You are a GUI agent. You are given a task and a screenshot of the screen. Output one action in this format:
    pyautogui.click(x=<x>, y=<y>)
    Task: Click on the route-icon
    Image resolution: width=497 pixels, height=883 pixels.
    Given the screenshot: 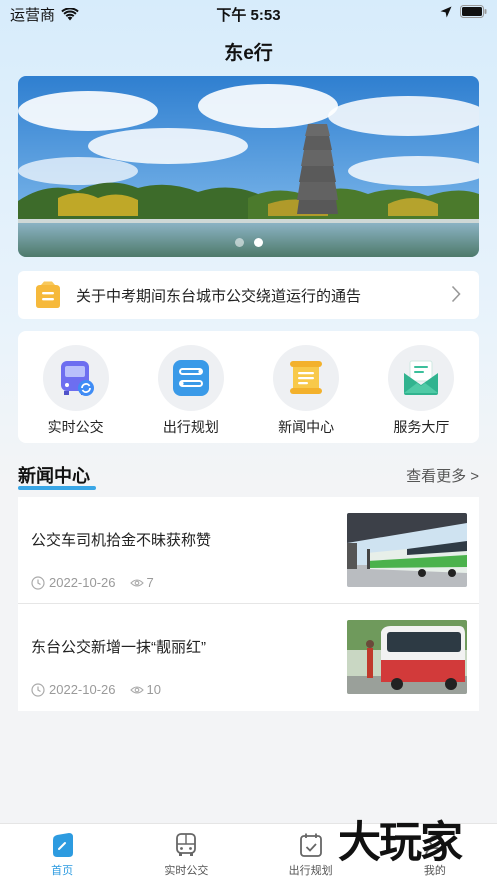 What is the action you would take?
    pyautogui.click(x=190, y=378)
    